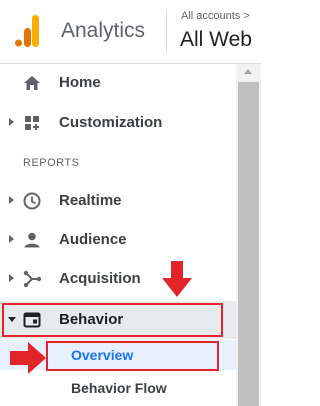 The width and height of the screenshot is (320, 406). What do you see at coordinates (216, 40) in the screenshot?
I see `property-selector: All Web` at bounding box center [216, 40].